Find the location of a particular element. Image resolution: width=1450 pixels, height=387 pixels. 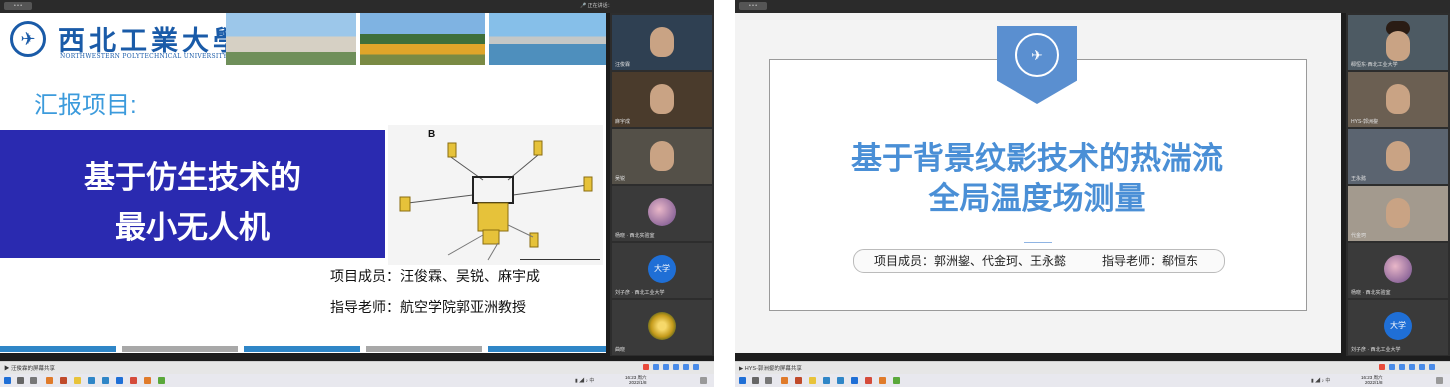

participant-tile: HYS-郭洲鋆 is located at coordinates (1398, 99).